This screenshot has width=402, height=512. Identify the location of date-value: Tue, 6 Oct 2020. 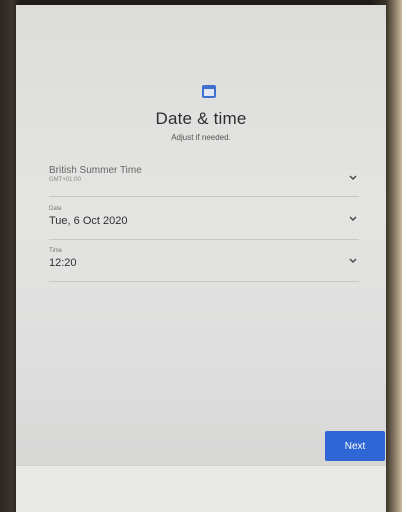
(88, 221).